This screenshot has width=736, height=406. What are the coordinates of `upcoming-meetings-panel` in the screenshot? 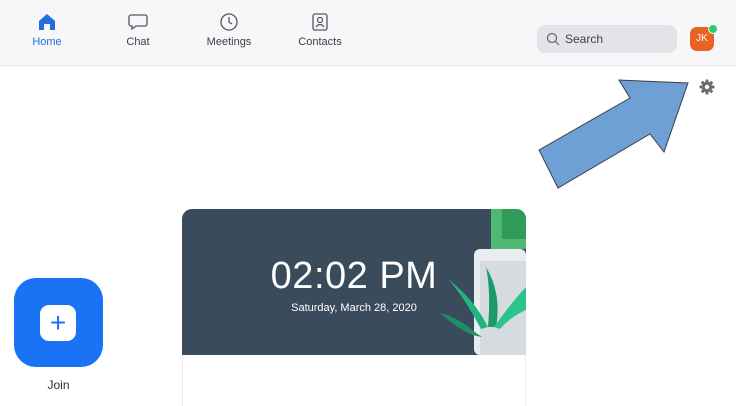 It's located at (354, 380).